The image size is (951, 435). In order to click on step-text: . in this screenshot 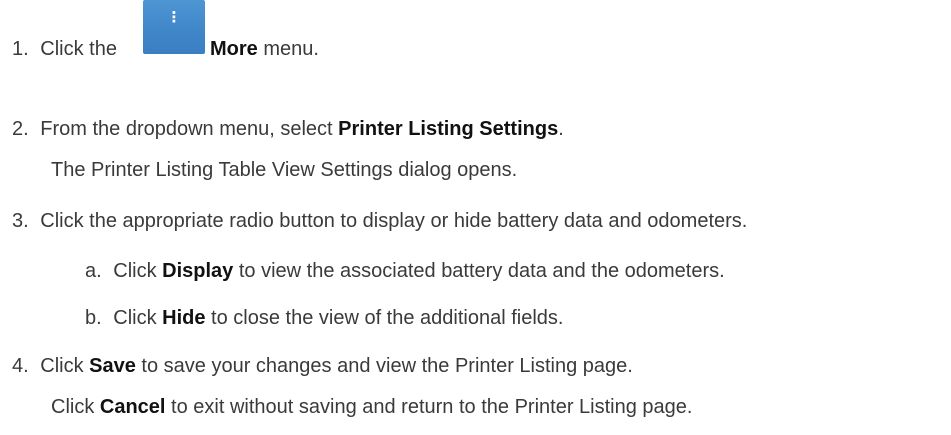, I will do `click(561, 129)`.